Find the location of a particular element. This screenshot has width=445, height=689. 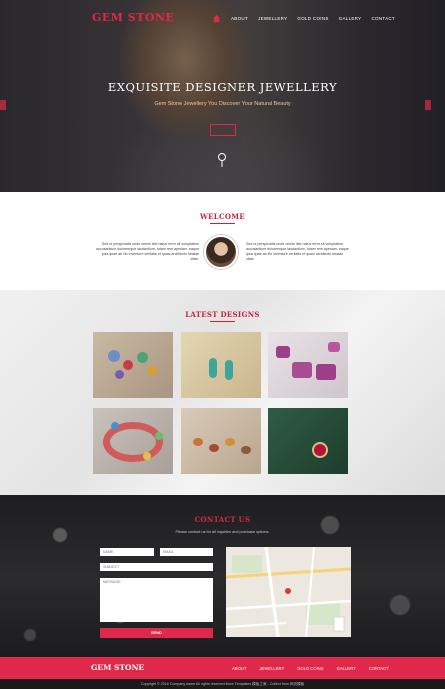

design-thumb-drop-earrings is located at coordinates (221, 365).